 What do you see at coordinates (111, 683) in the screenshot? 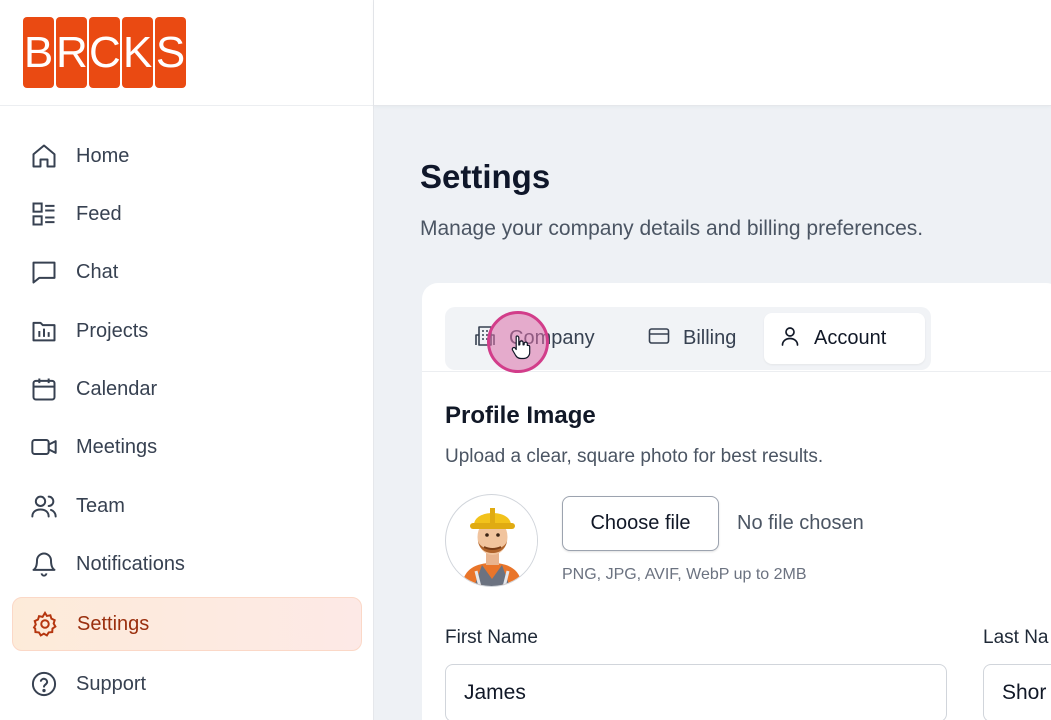
I see `sidebar-item-label: Support` at bounding box center [111, 683].